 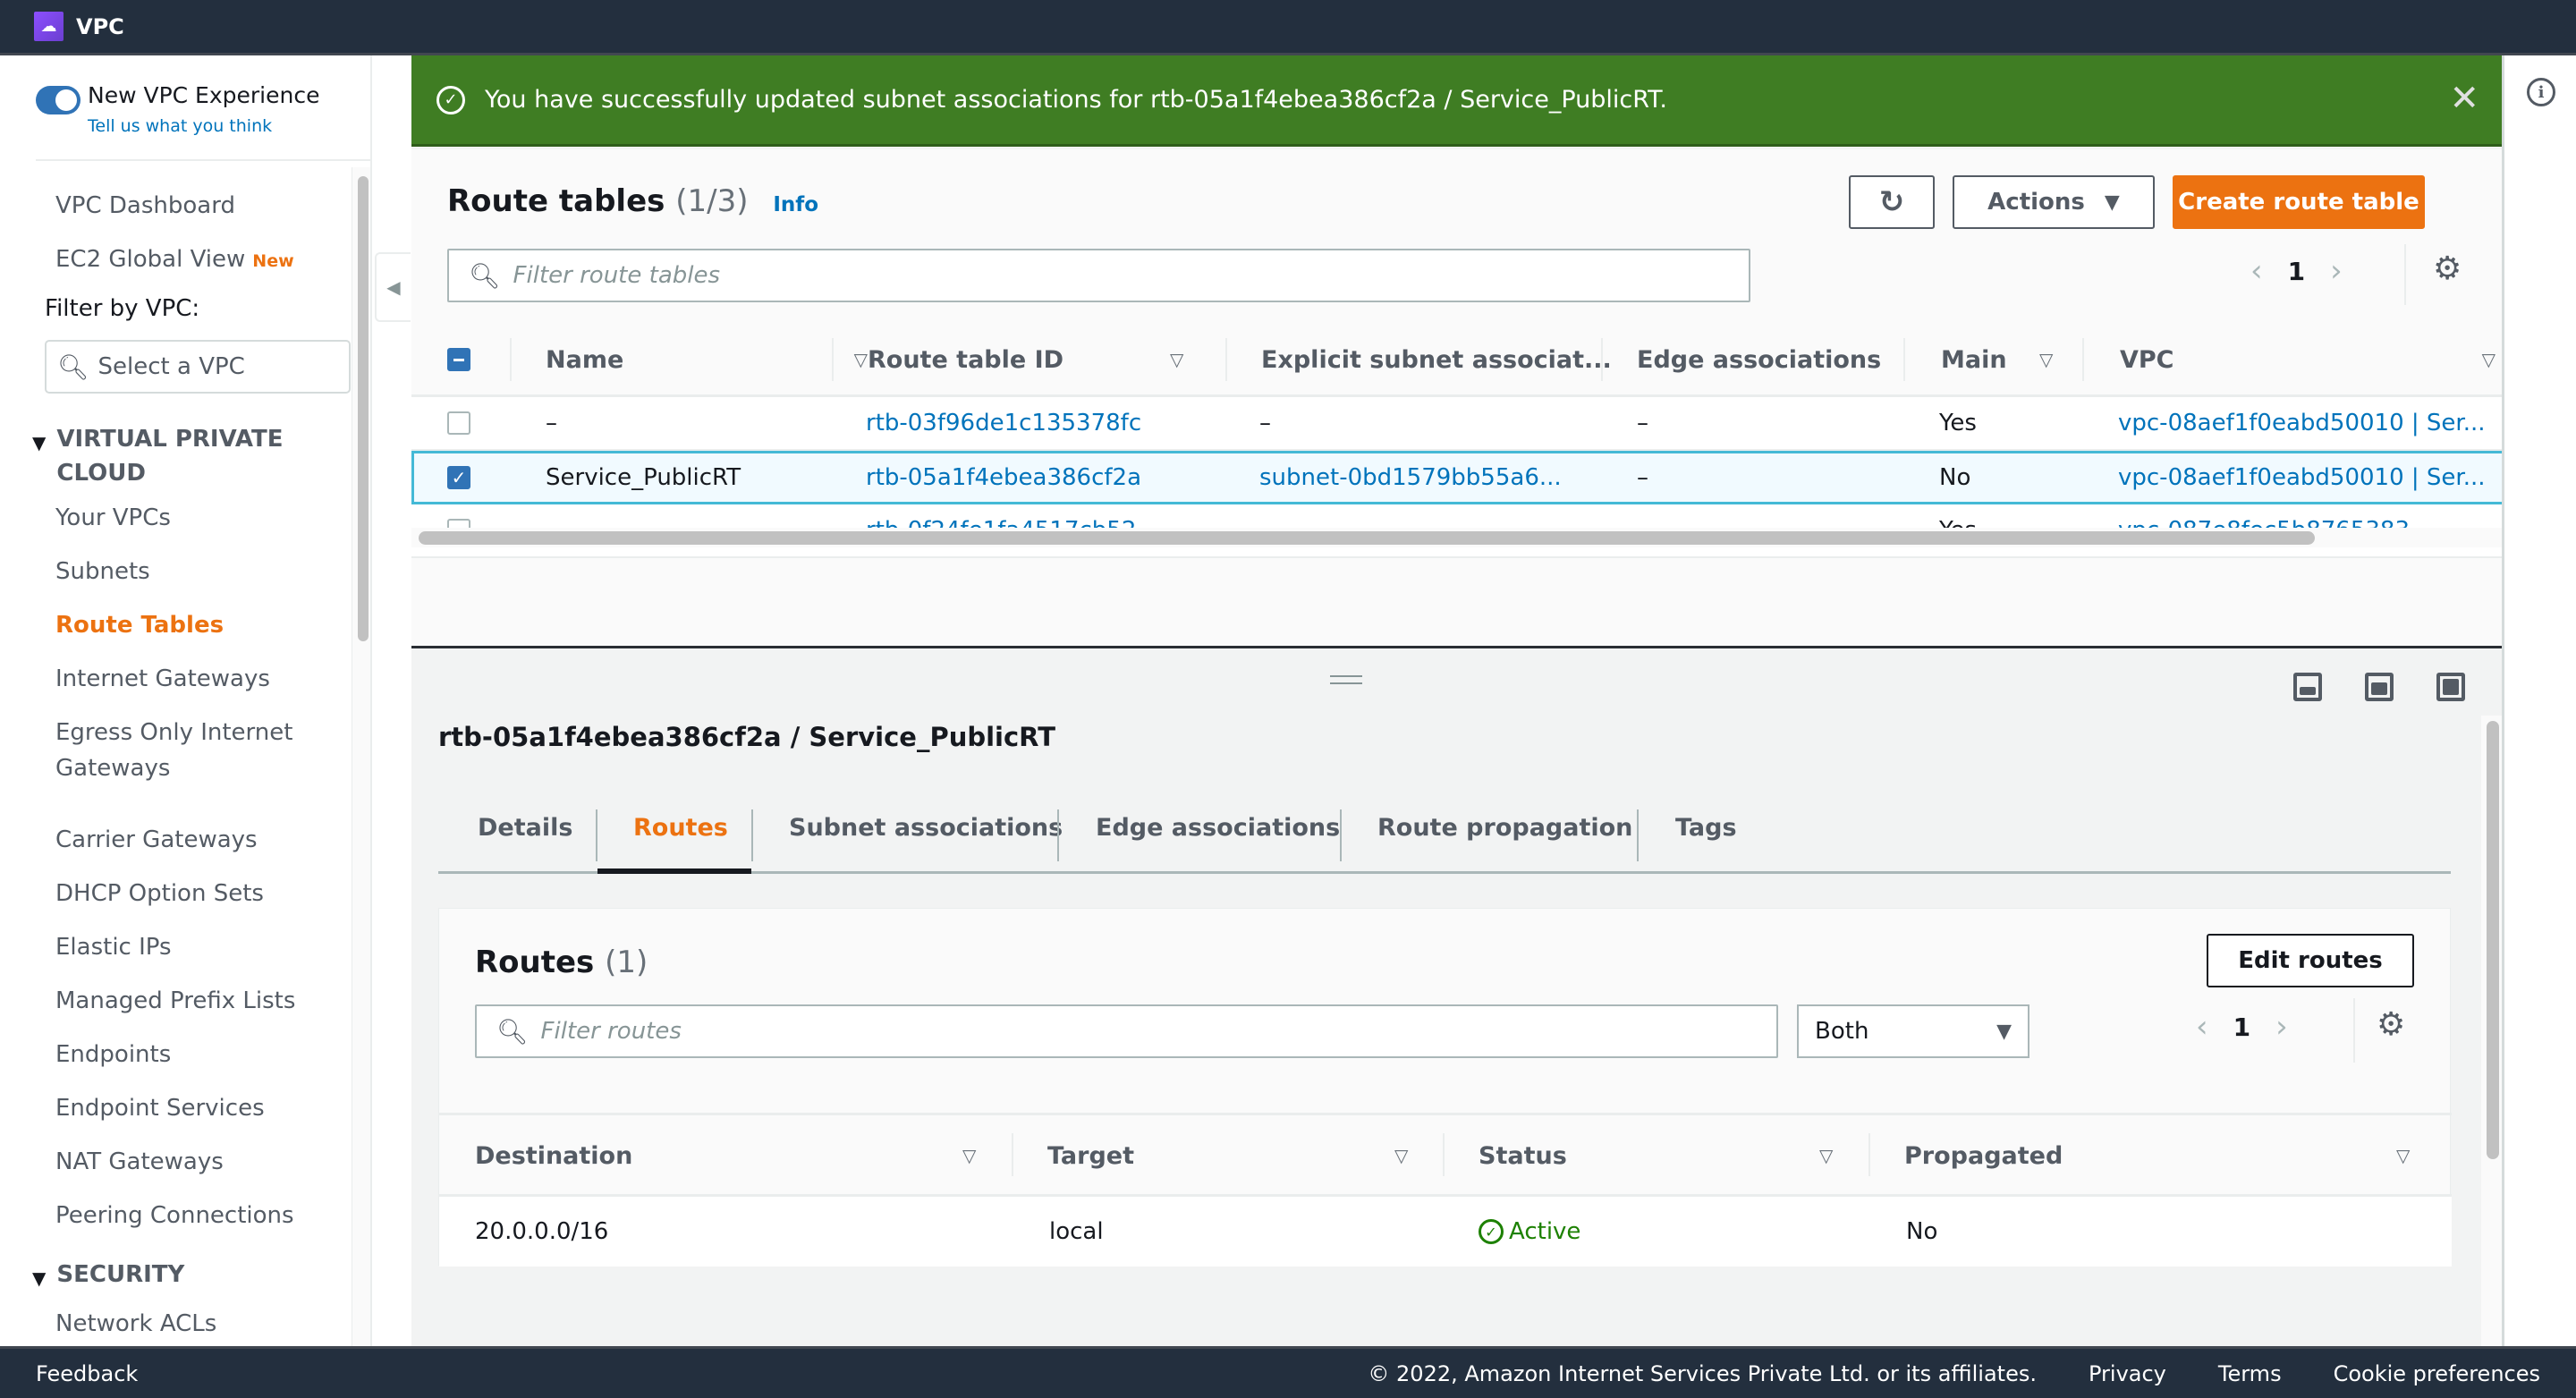 What do you see at coordinates (108, 1276) in the screenshot?
I see `section-security: ▼ SECURITY` at bounding box center [108, 1276].